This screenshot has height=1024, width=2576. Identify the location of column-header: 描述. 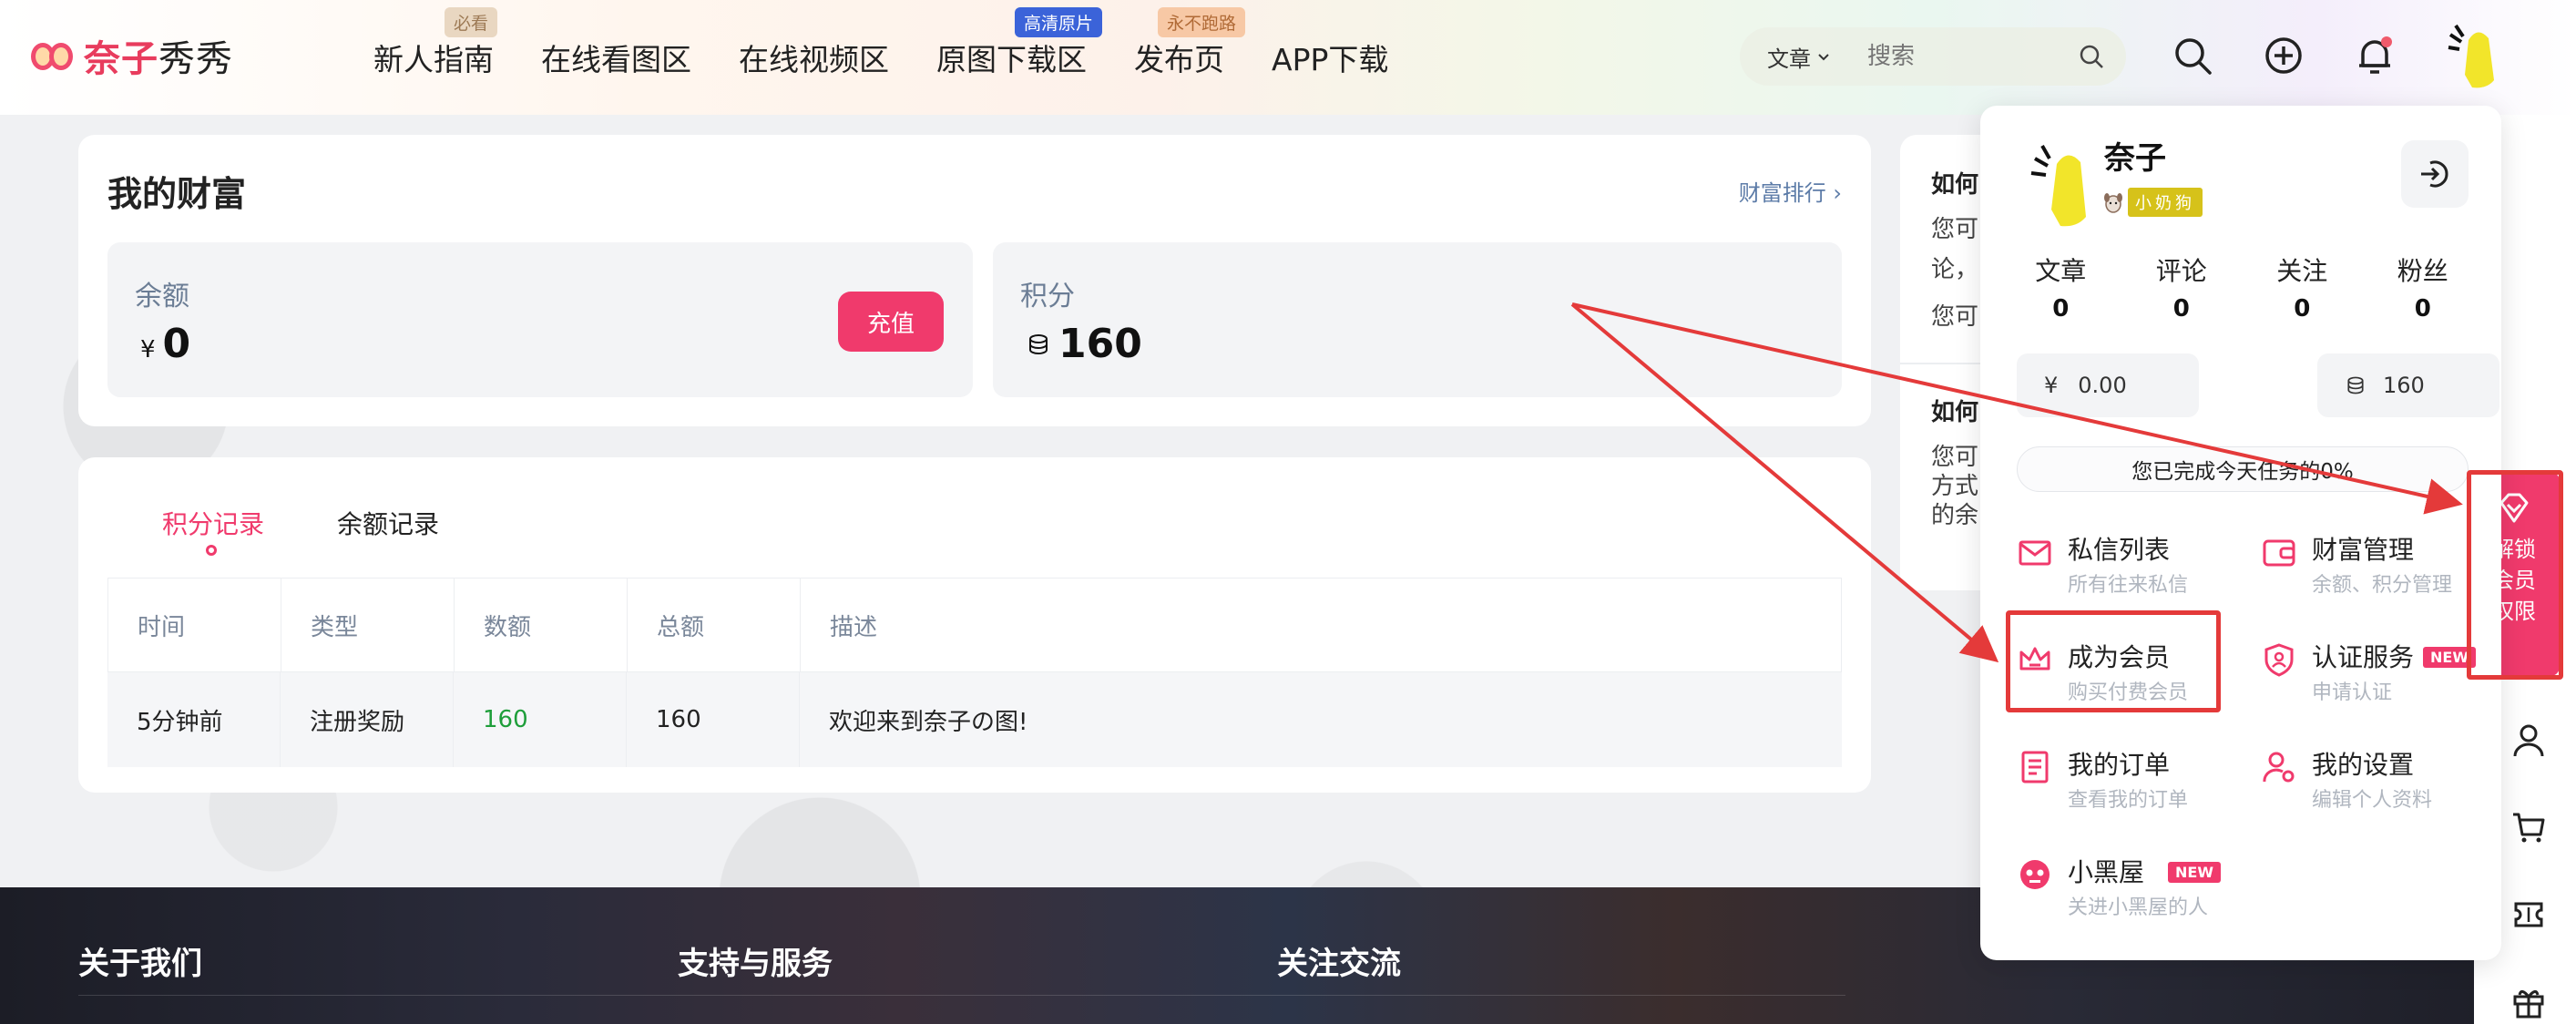
(854, 627).